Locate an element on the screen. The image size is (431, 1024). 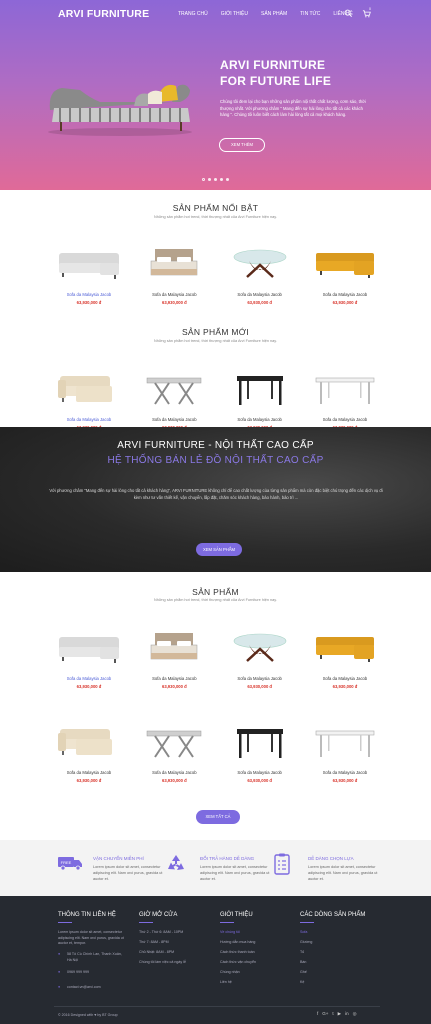
view-products-button: XEM SẢN PHẨM is located at coordinates (219, 549).